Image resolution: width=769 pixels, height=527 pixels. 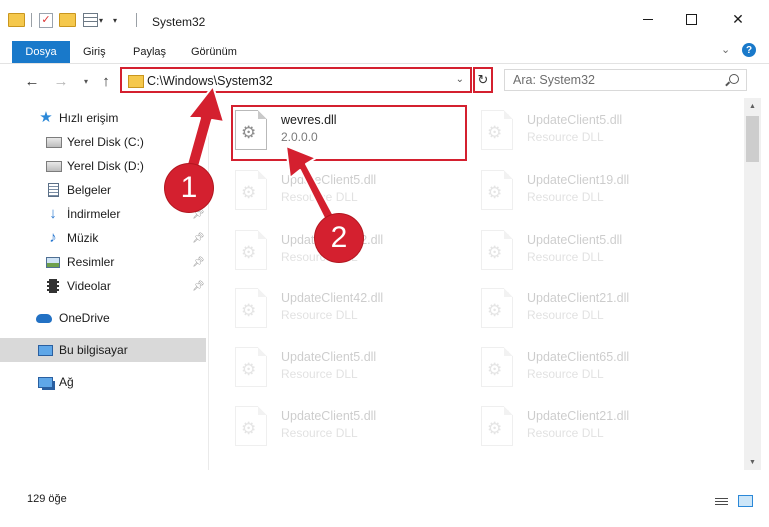 I want to click on sidebar-item-label: Yerel Disk (C:), so click(x=105, y=142).